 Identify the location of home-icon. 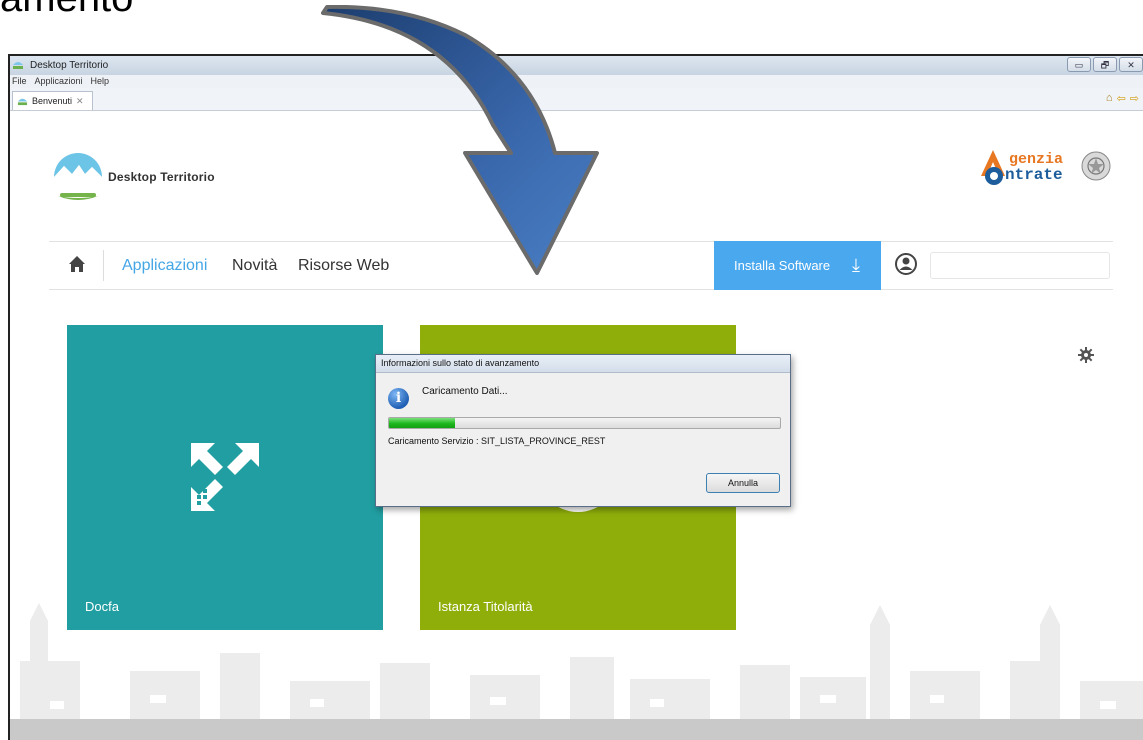
(77, 264).